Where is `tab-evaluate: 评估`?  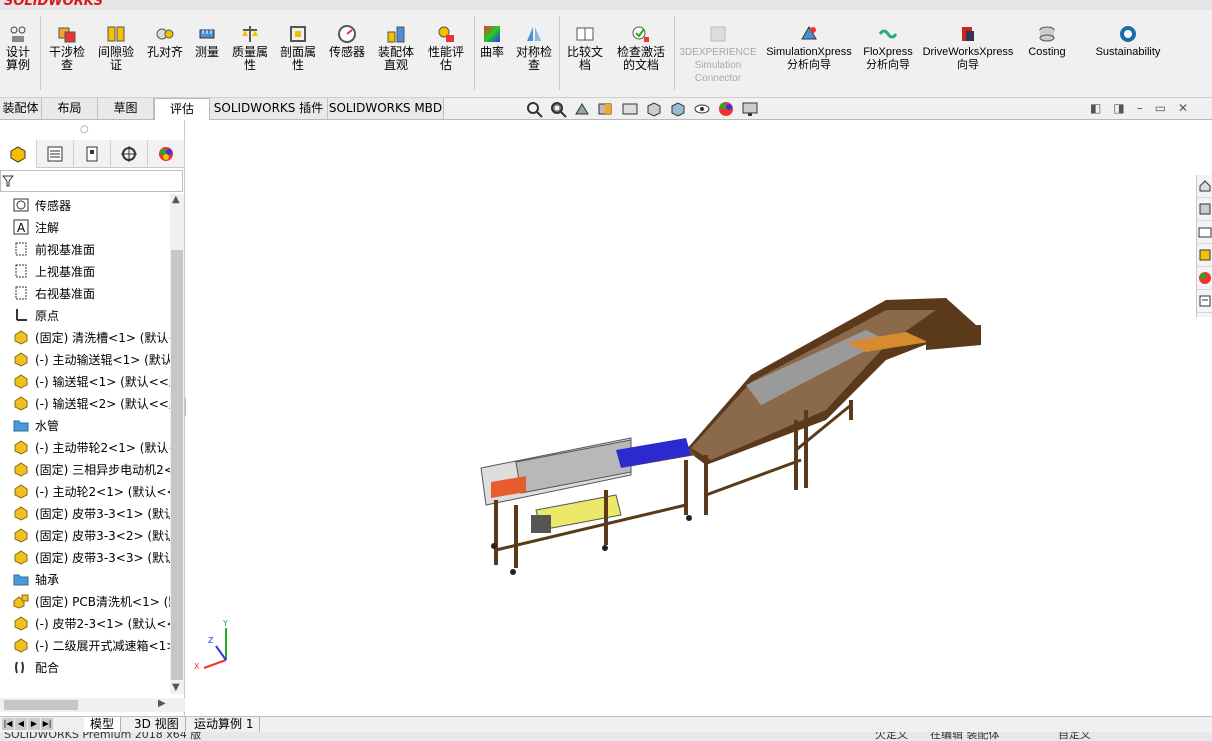 tab-evaluate: 评估 is located at coordinates (182, 109).